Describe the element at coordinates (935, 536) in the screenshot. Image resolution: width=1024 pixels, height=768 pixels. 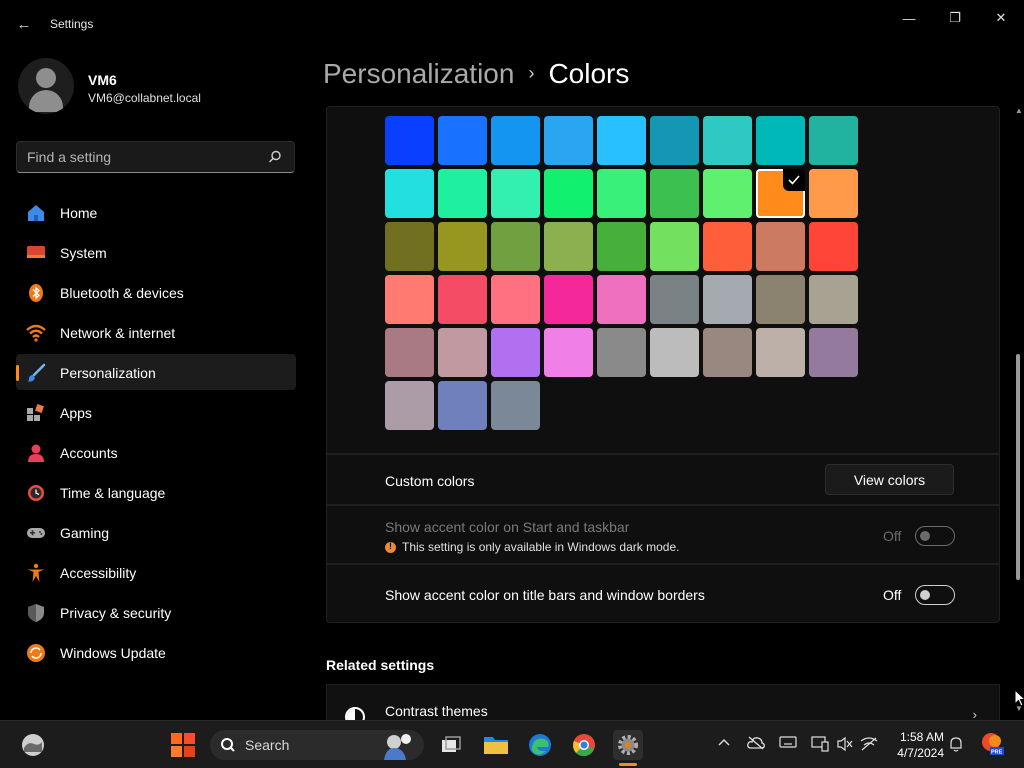
I see `accent-start-taskbar-toggle` at that location.